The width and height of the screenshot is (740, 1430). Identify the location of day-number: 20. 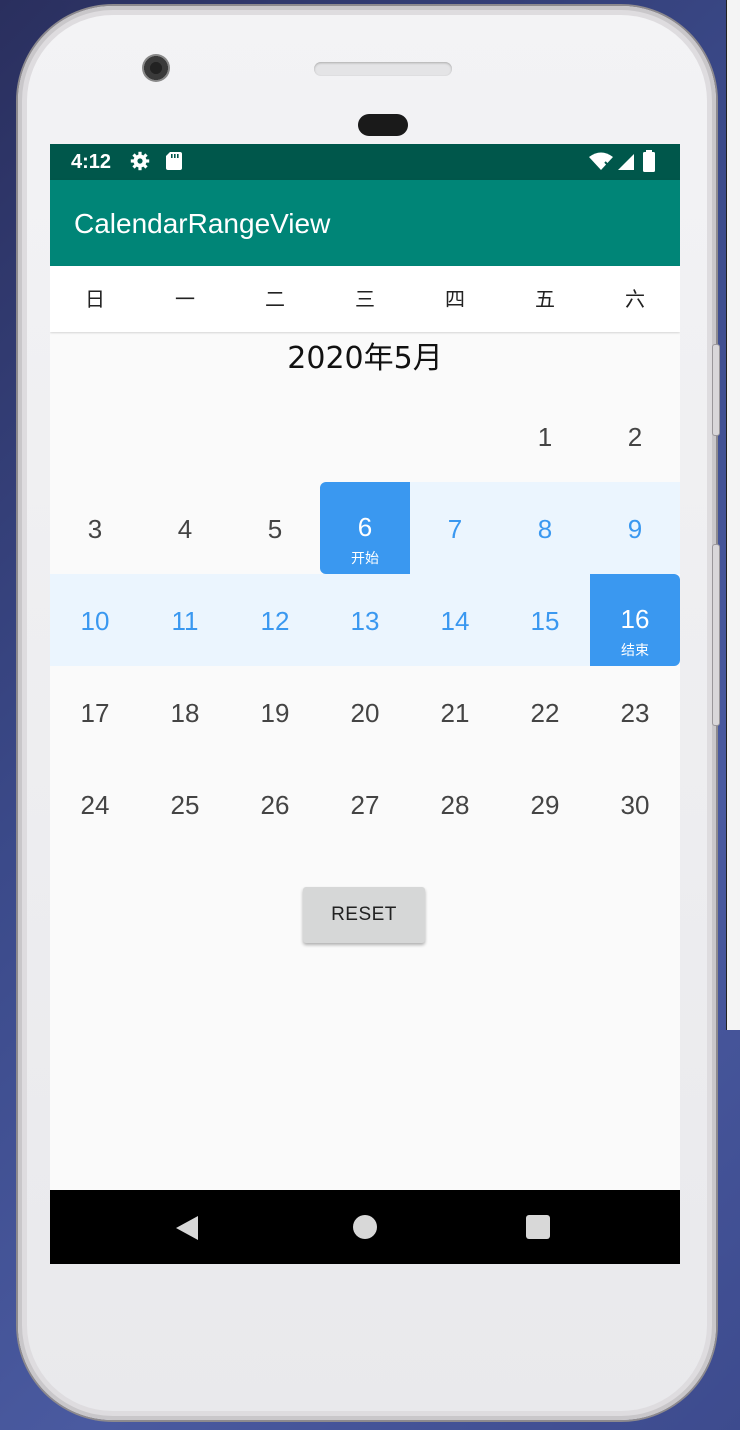
(365, 713).